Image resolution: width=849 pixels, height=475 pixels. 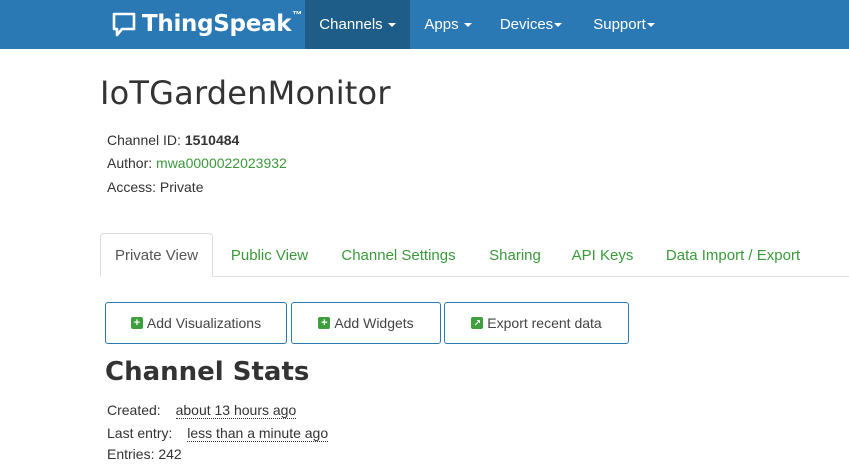 I want to click on entries-row: Entries: 242, so click(x=144, y=454).